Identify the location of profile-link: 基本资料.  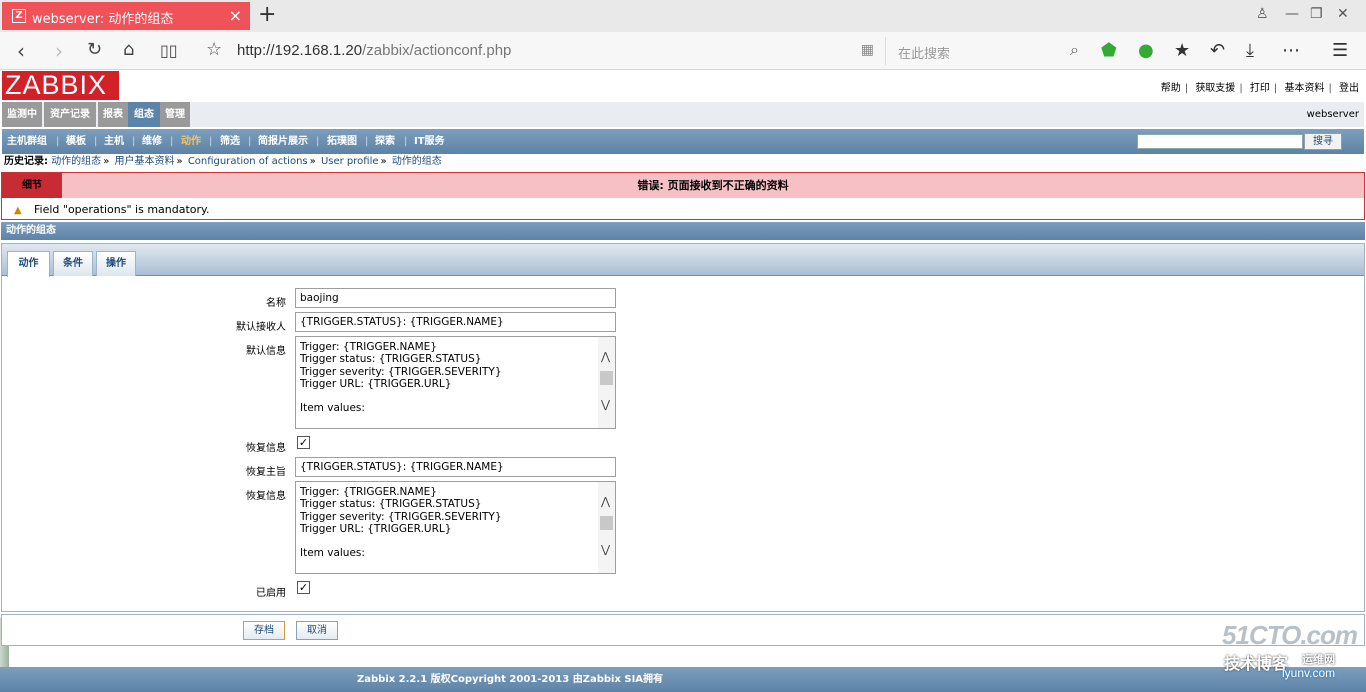
(1304, 88).